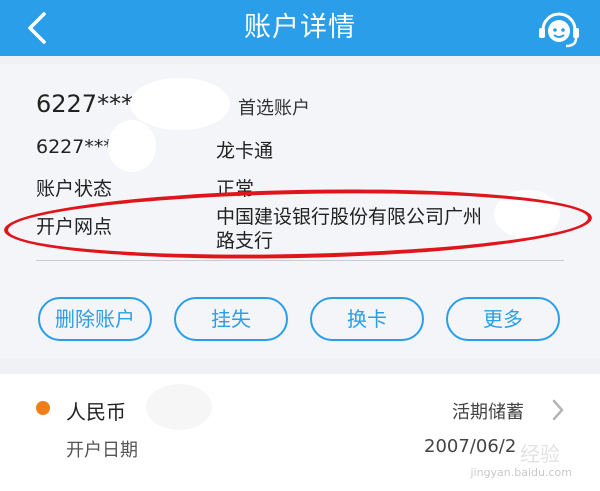 The image size is (600, 491). What do you see at coordinates (503, 319) in the screenshot?
I see `more-button: 更多` at bounding box center [503, 319].